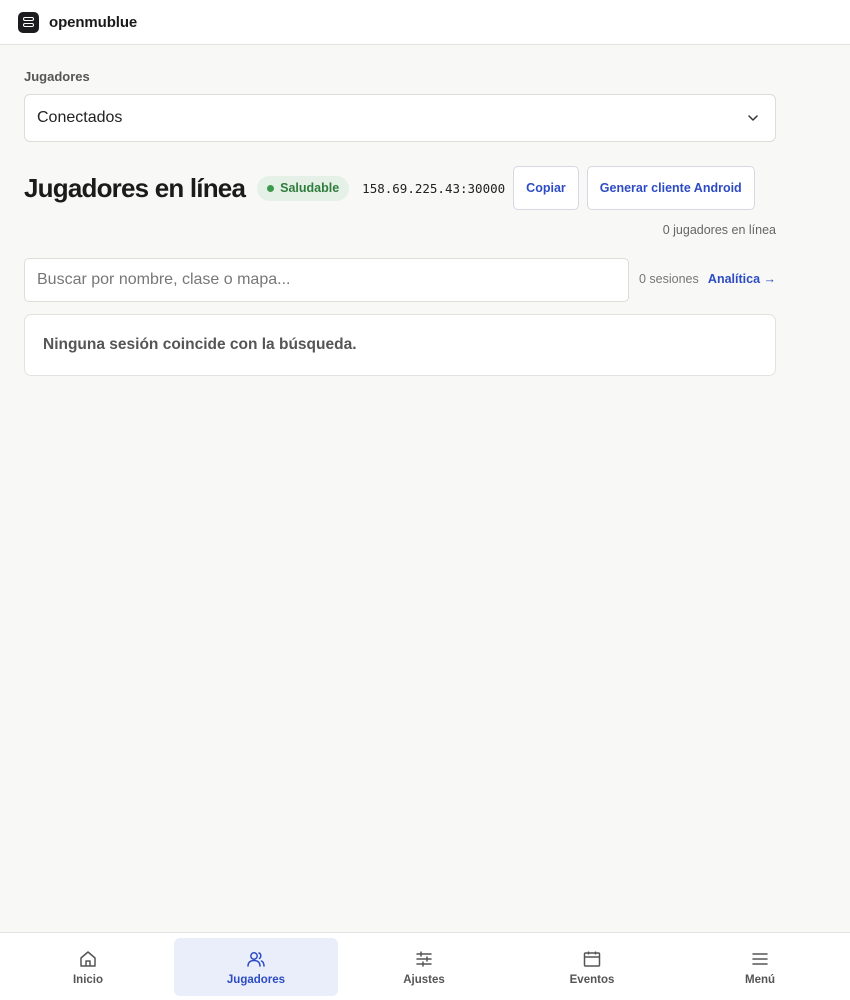 Image resolution: width=850 pixels, height=1000 pixels. I want to click on top-bar: openmublue, so click(425, 22).